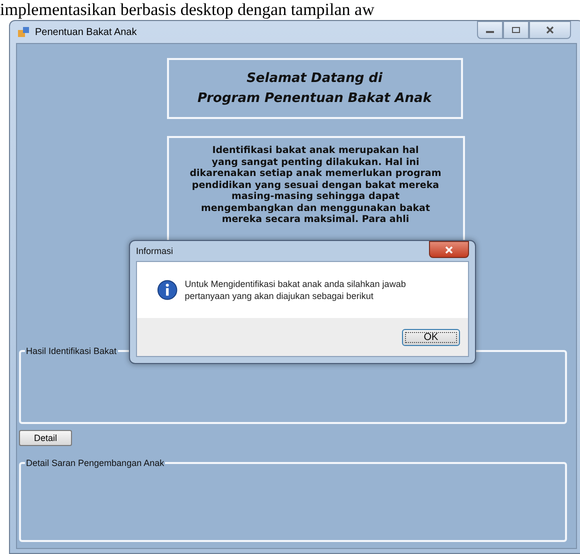  I want to click on maximize-icon, so click(516, 30).